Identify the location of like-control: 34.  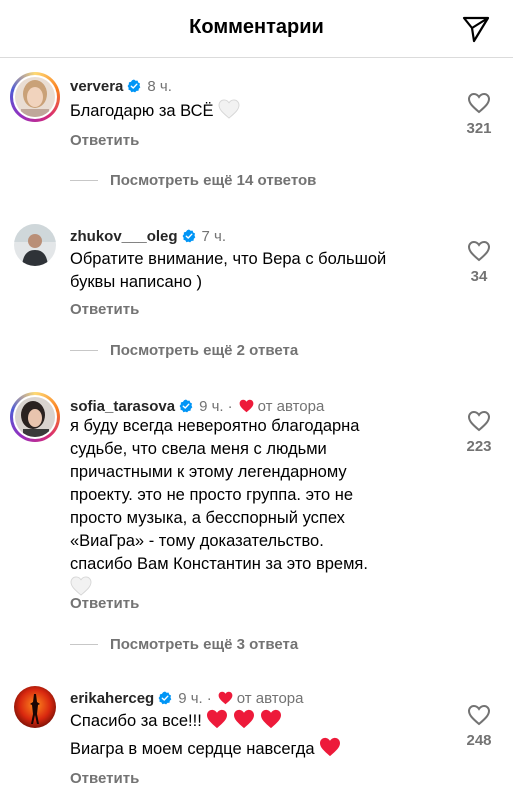
(479, 262).